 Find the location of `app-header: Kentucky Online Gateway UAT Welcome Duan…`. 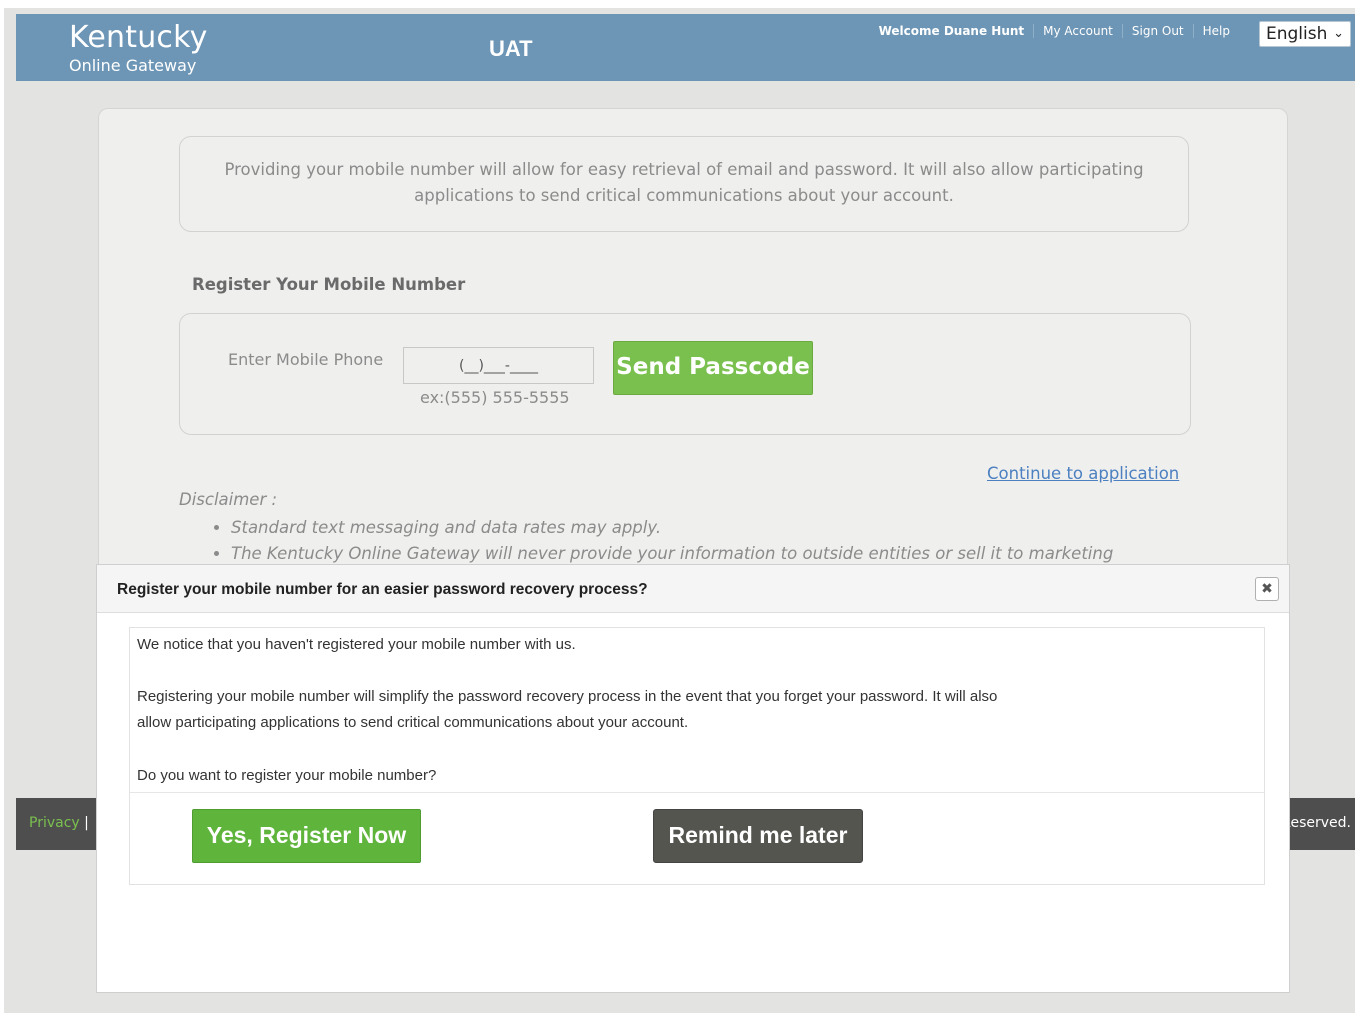

app-header: Kentucky Online Gateway UAT Welcome Duan… is located at coordinates (685, 47).